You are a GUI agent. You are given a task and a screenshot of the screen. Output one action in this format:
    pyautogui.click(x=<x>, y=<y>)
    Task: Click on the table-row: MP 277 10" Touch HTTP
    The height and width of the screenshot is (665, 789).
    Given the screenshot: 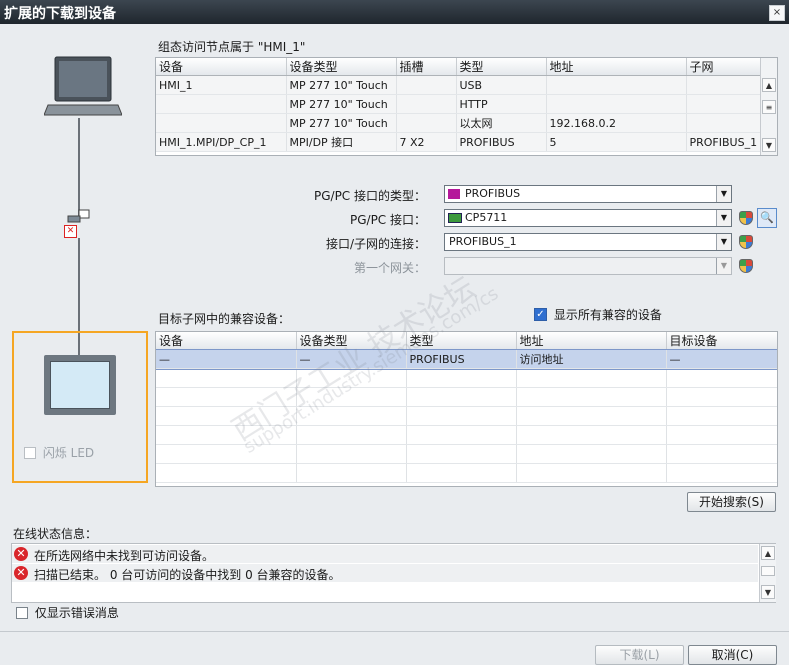 What is the action you would take?
    pyautogui.click(x=459, y=104)
    